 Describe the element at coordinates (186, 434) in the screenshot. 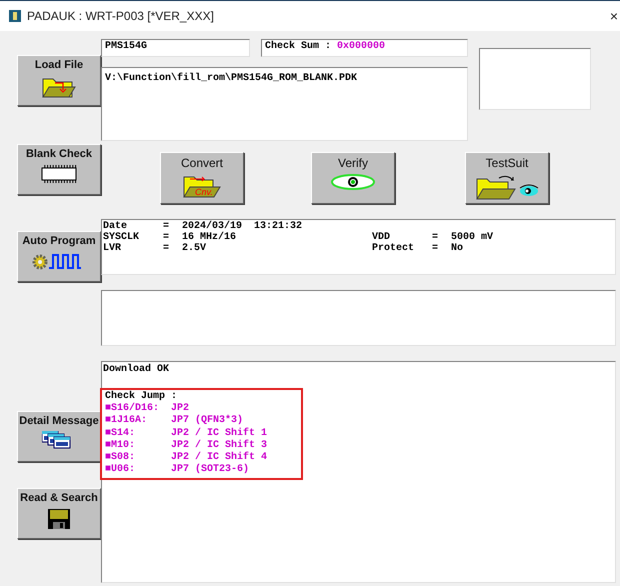

I see `message-line: ■S14: JP2 / IC Shift 1` at that location.